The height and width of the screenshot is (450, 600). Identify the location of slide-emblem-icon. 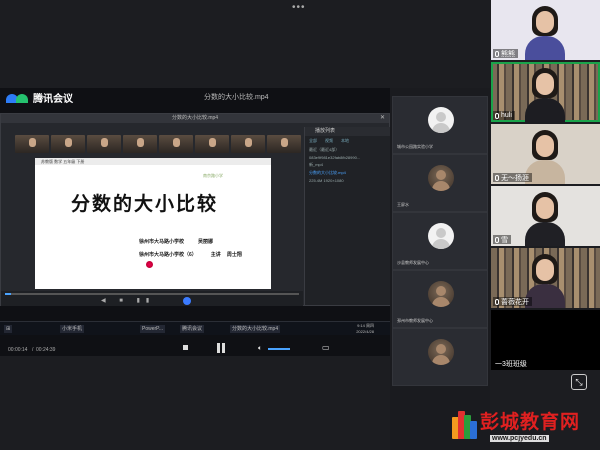
(149, 264).